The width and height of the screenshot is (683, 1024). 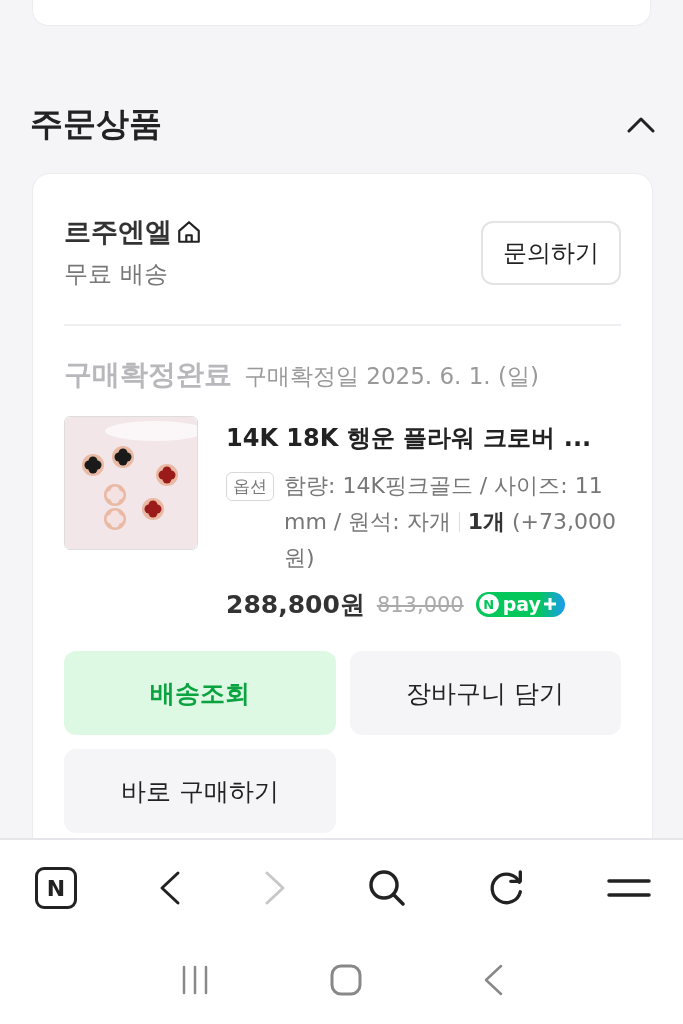 What do you see at coordinates (250, 486) in the screenshot?
I see `option-badge: 옵션` at bounding box center [250, 486].